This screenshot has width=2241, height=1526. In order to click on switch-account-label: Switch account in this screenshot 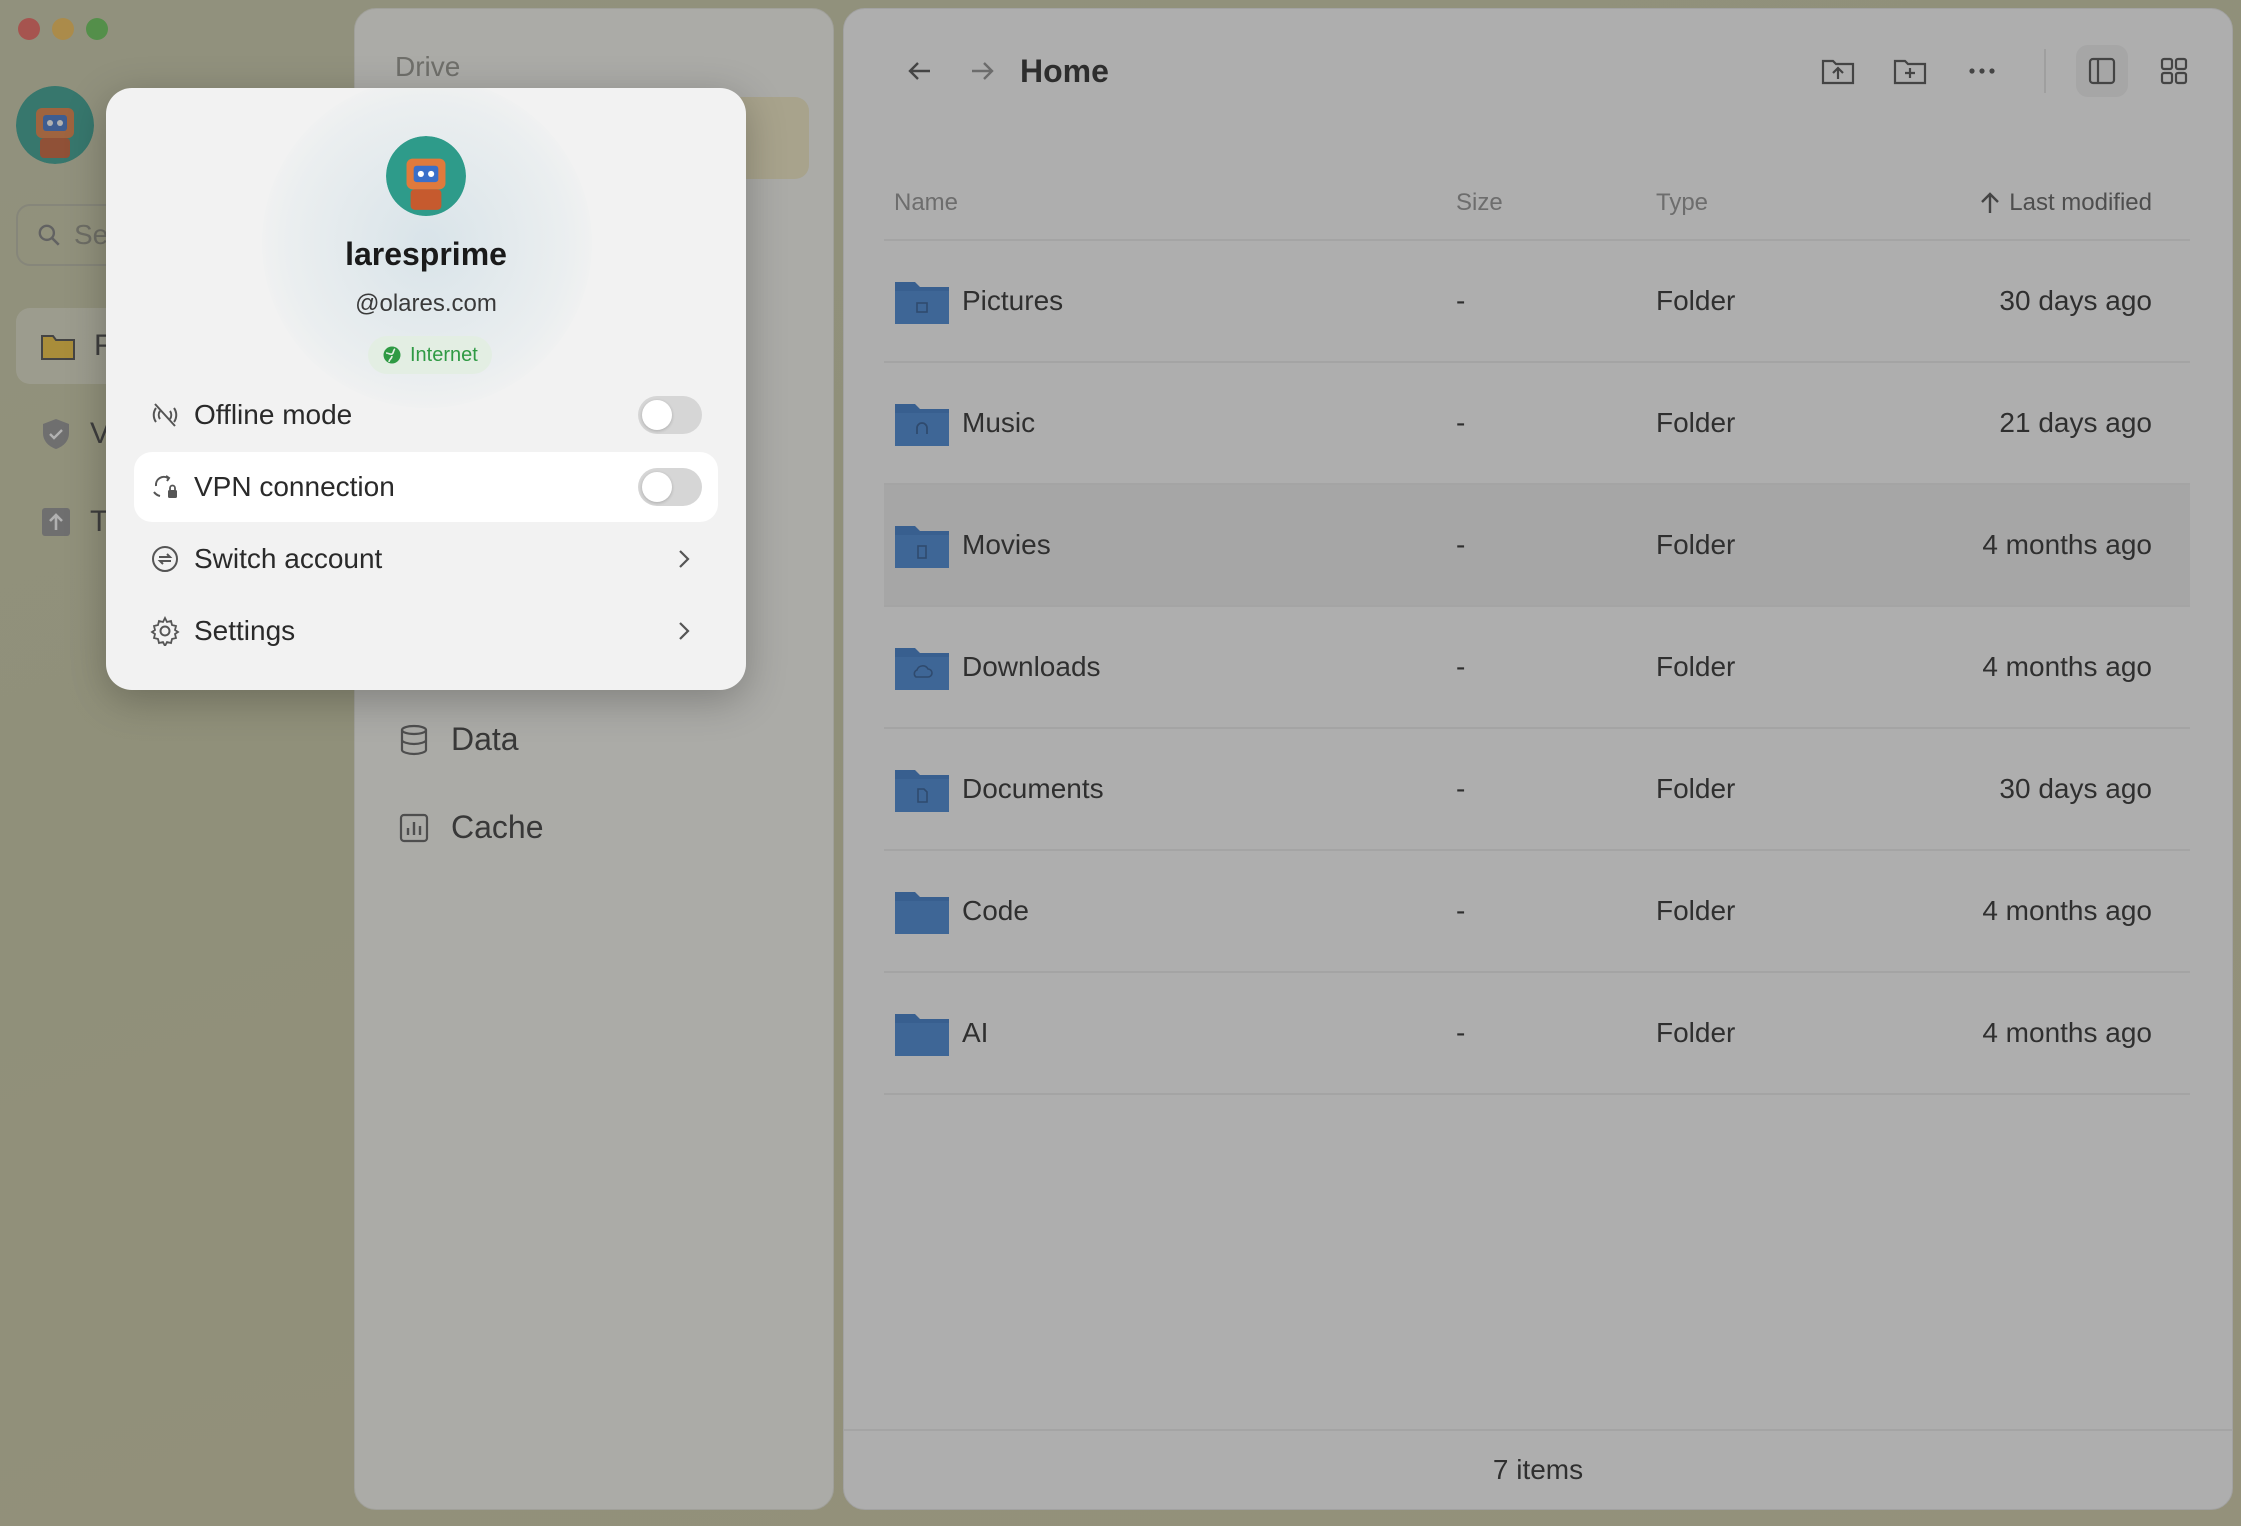, I will do `click(288, 558)`.